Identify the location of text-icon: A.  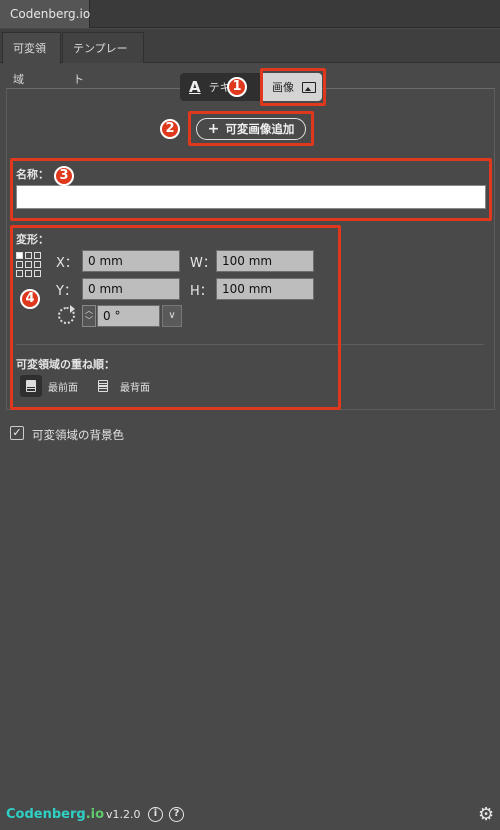
(195, 87).